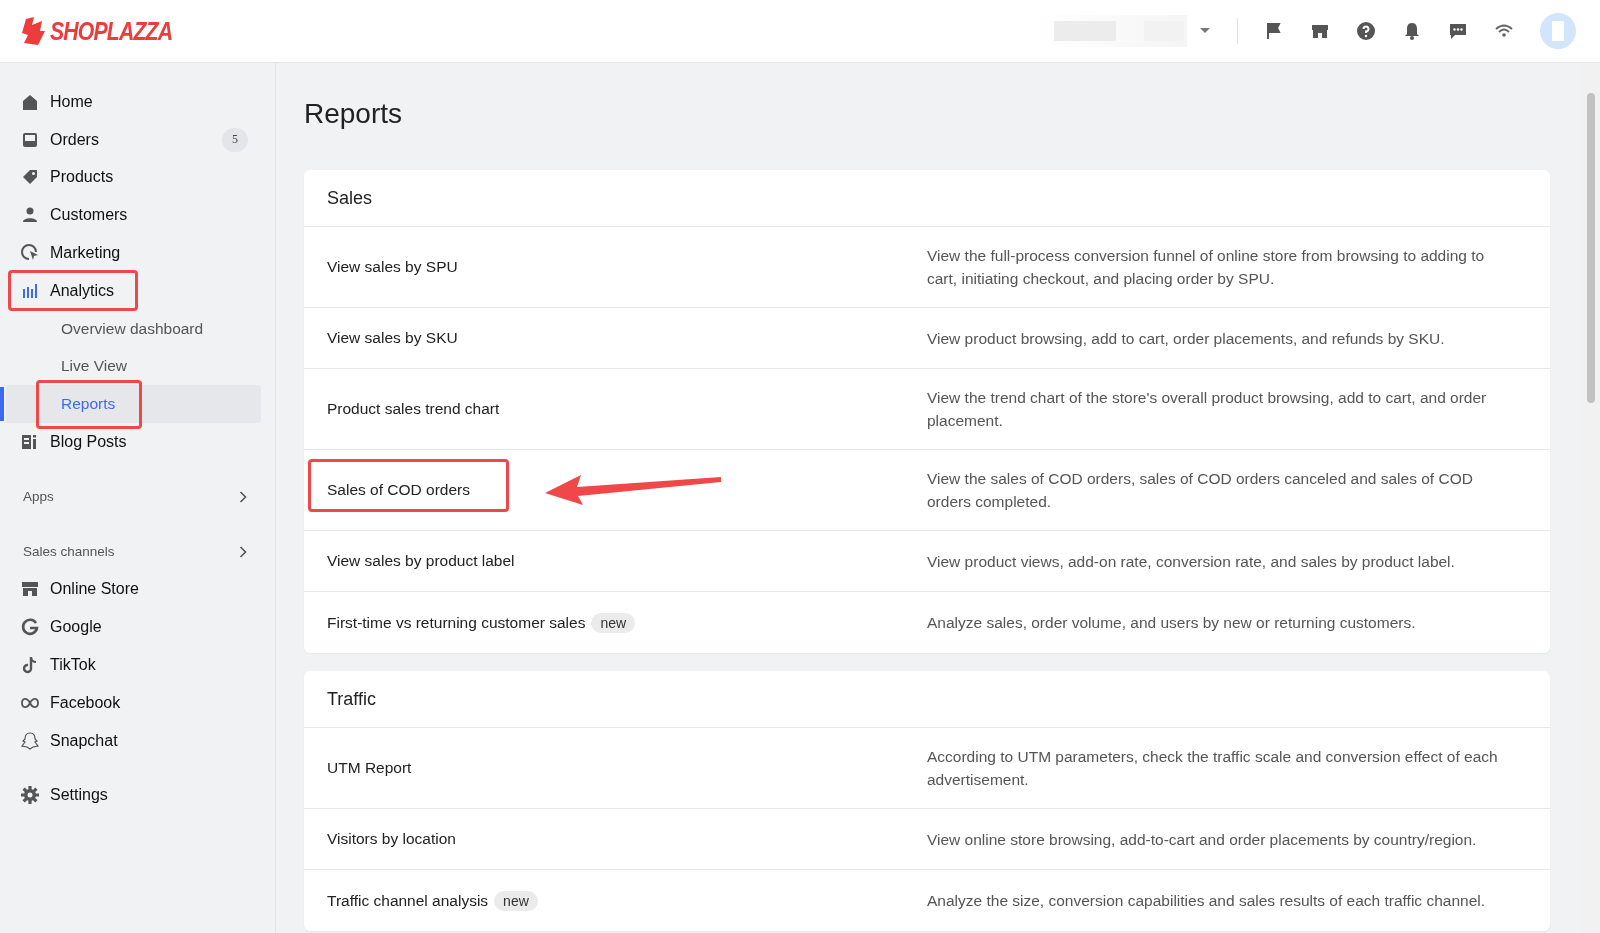  Describe the element at coordinates (1205, 31) in the screenshot. I see `caret-icon` at that location.